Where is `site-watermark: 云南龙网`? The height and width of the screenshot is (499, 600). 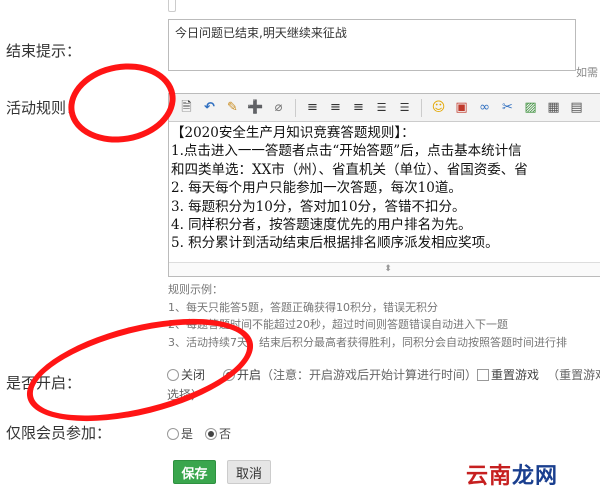
site-watermark: 云南龙网 is located at coordinates (512, 474).